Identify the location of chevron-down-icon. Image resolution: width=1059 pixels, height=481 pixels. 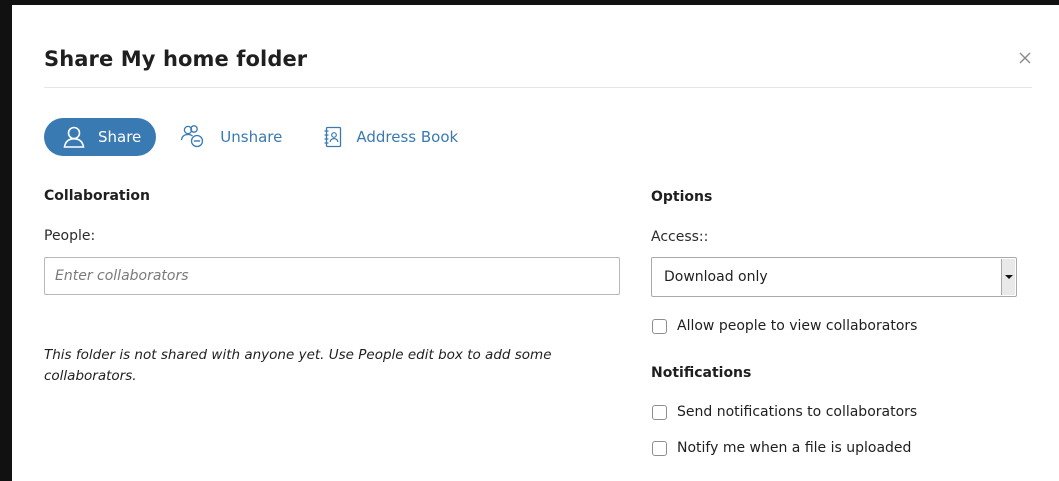
(1008, 277).